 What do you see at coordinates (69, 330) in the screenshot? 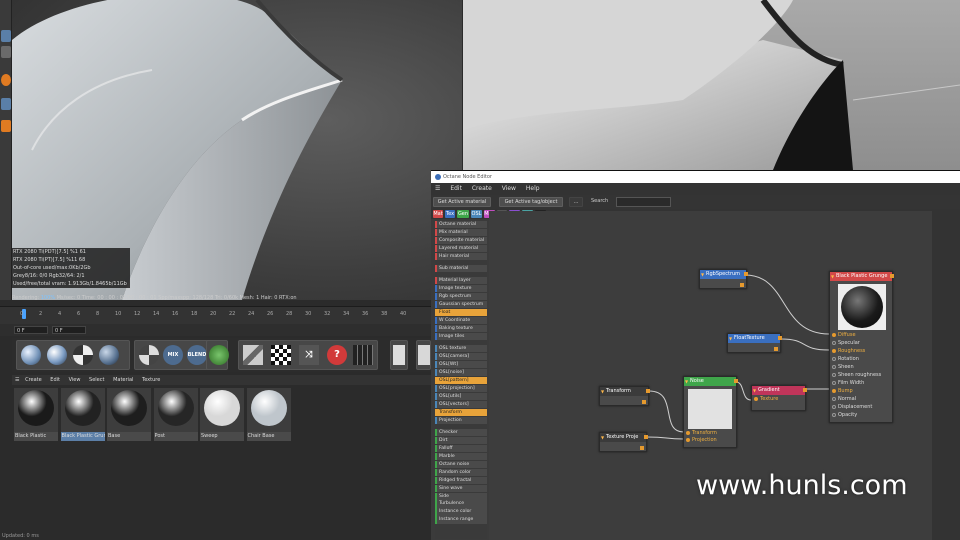
I see `current-frame-field: 0 F` at bounding box center [69, 330].